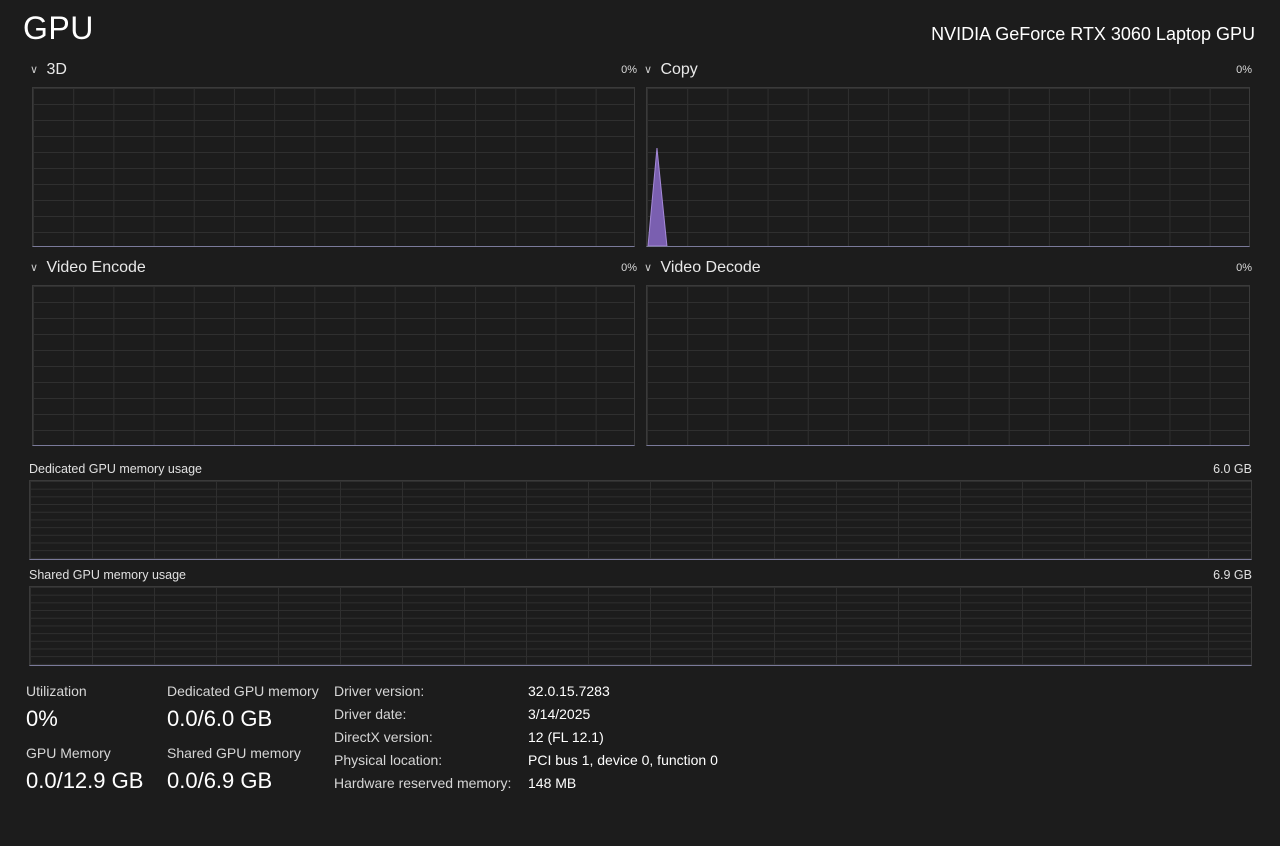 The height and width of the screenshot is (846, 1280). Describe the element at coordinates (56, 691) in the screenshot. I see `utilization-label: Utilization` at that location.